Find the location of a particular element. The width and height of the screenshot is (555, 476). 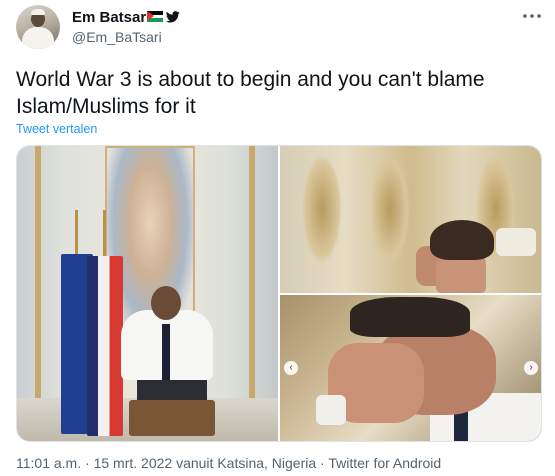

tweet-timestamp-date: 15 mrt. 2022 is located at coordinates (133, 463).